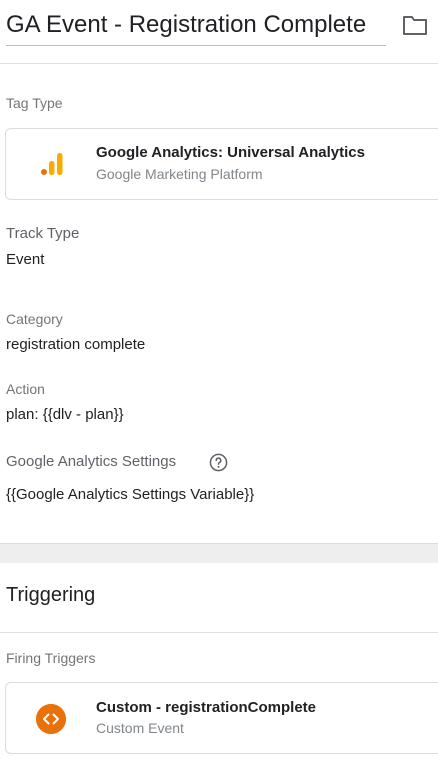 The height and width of the screenshot is (770, 438). What do you see at coordinates (230, 152) in the screenshot?
I see `tag-type-title: Google Analytics: Universal Analytics` at bounding box center [230, 152].